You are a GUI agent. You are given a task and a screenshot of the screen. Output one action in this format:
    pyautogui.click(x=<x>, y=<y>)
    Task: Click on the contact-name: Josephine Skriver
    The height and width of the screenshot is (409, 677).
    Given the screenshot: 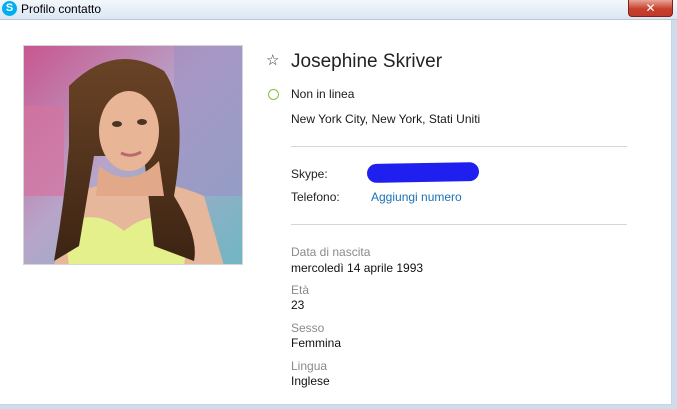 What is the action you would take?
    pyautogui.click(x=367, y=61)
    